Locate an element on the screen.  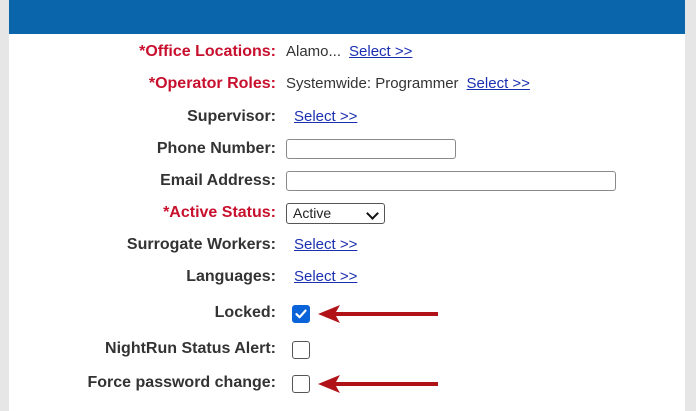
chevron-down-icon is located at coordinates (372, 213).